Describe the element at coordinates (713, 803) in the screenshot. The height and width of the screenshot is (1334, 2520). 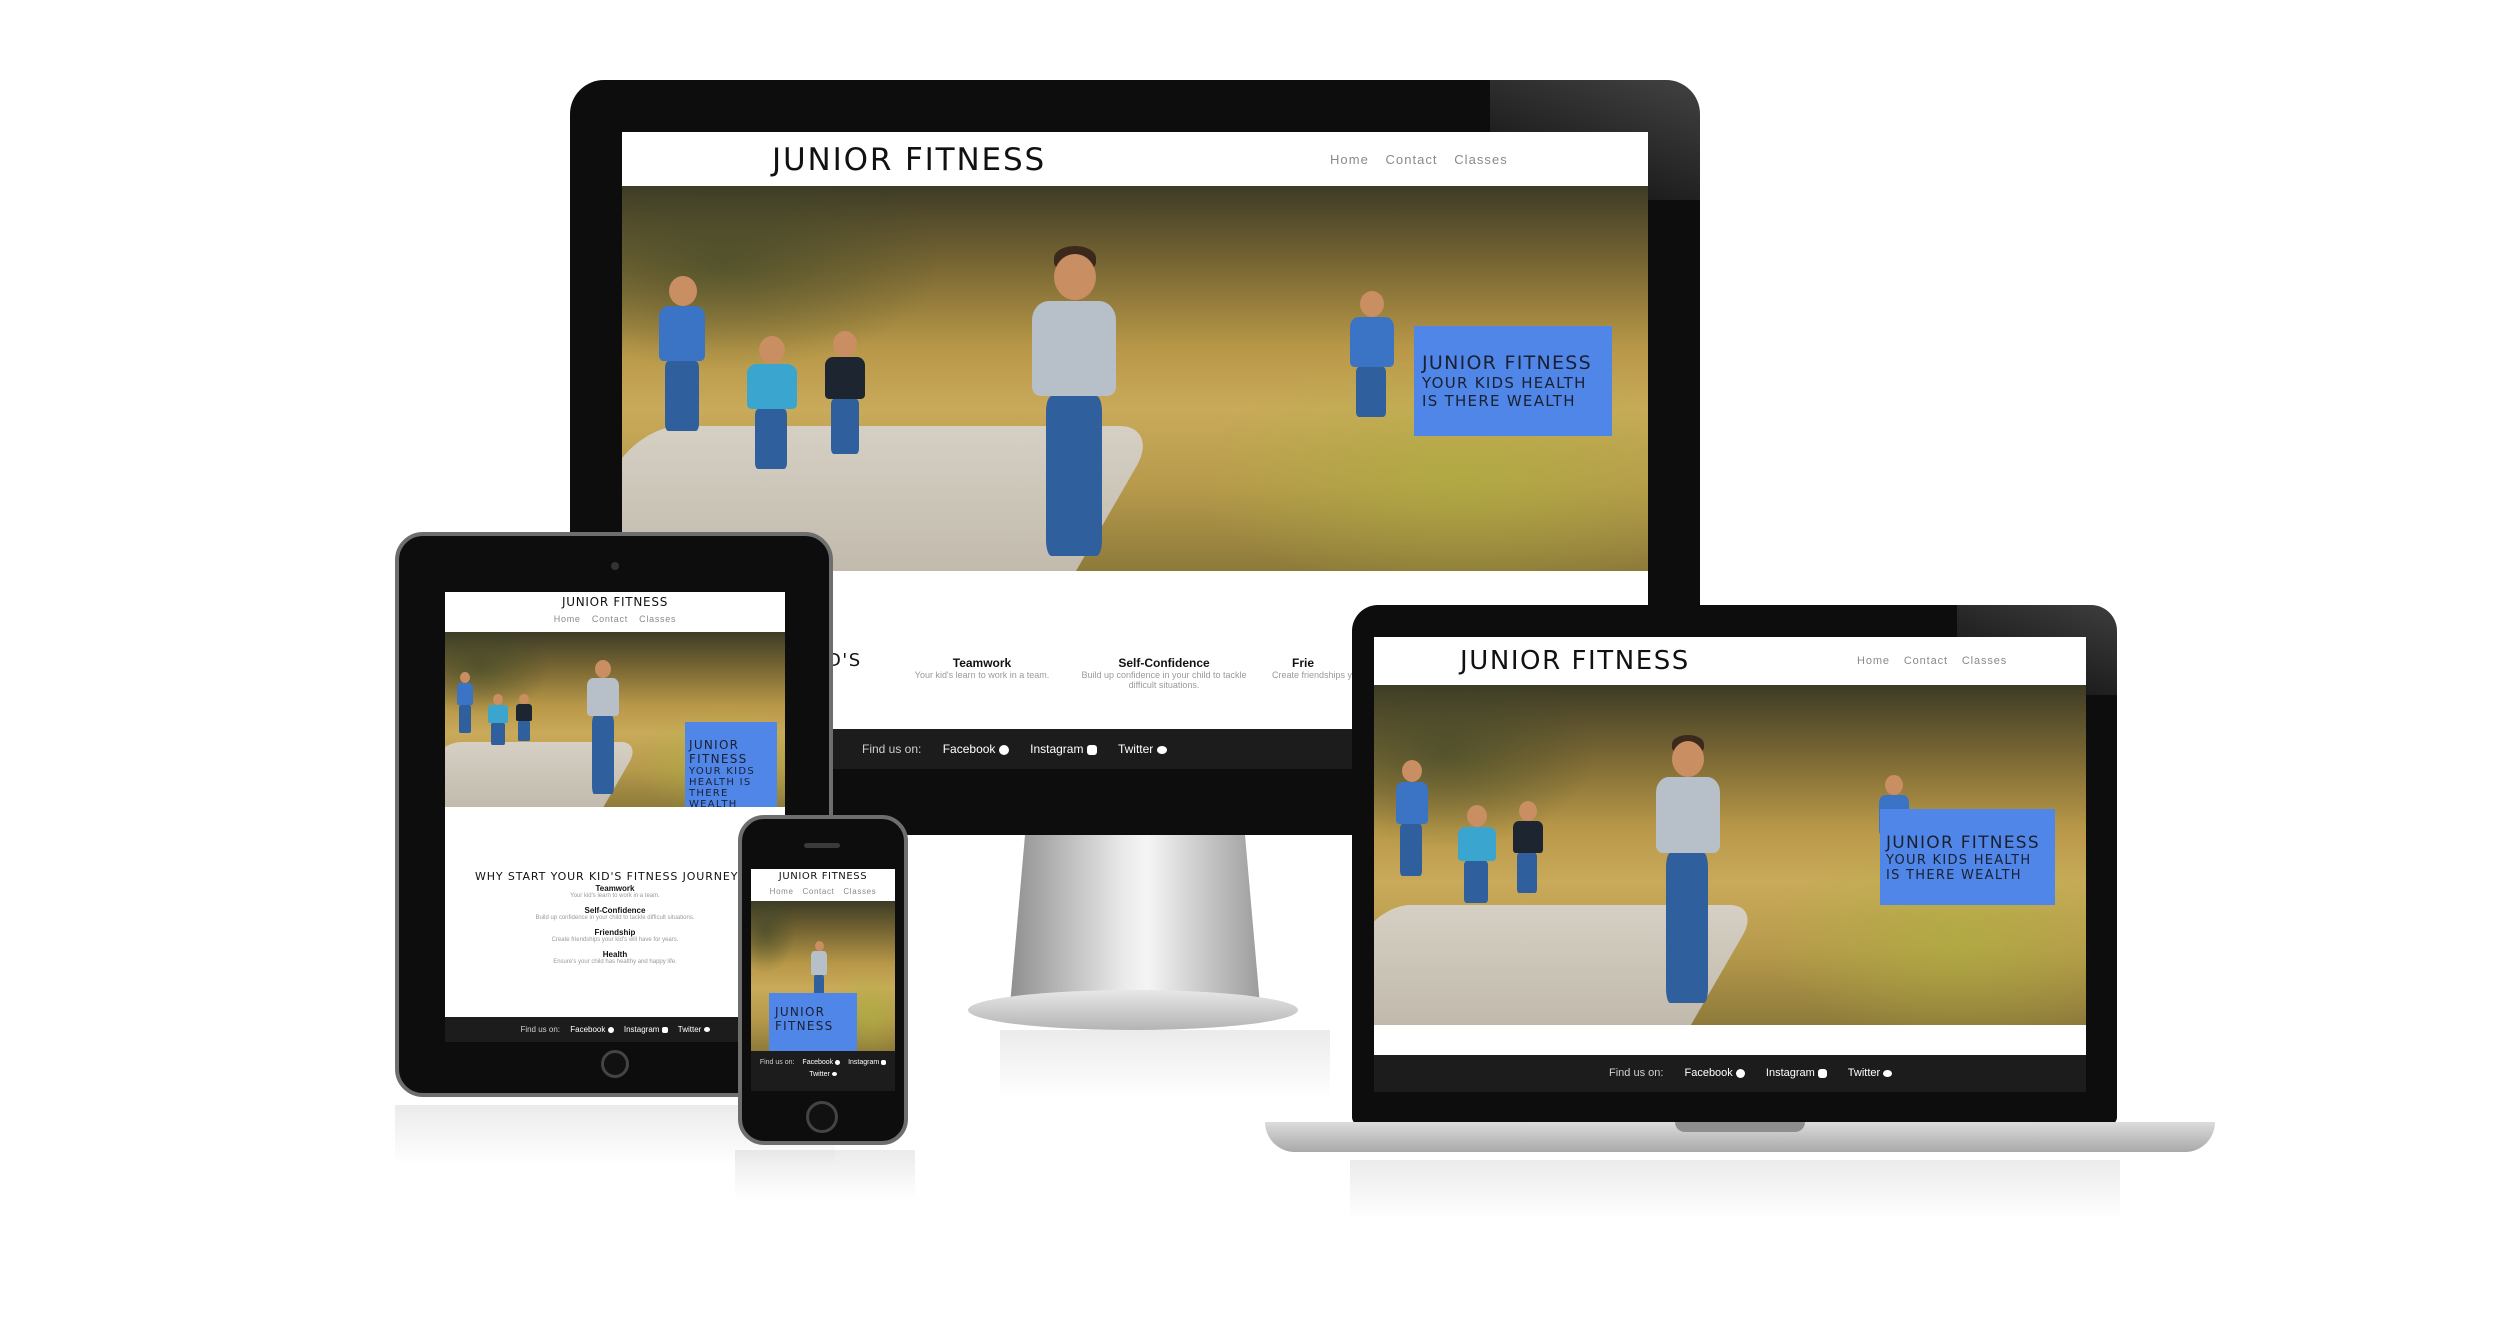
I see `hero-tagline: WEALTH` at that location.